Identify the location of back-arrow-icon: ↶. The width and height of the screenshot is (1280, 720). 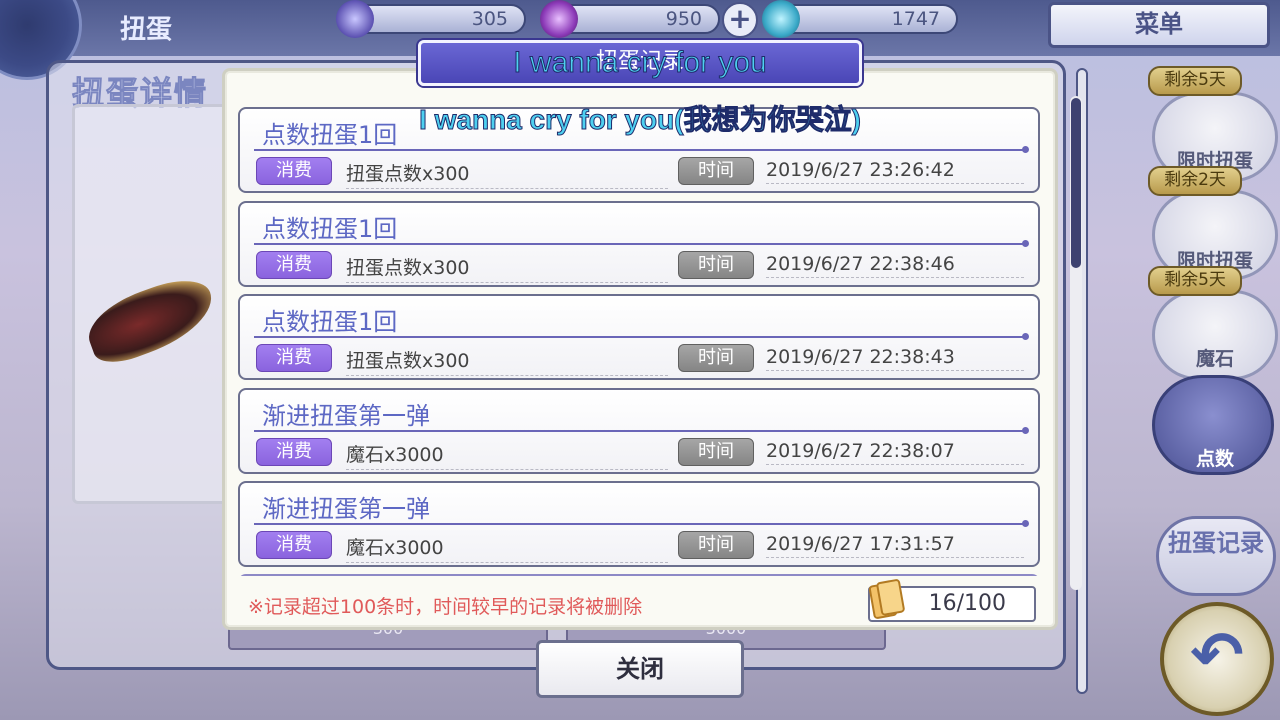
(1217, 659).